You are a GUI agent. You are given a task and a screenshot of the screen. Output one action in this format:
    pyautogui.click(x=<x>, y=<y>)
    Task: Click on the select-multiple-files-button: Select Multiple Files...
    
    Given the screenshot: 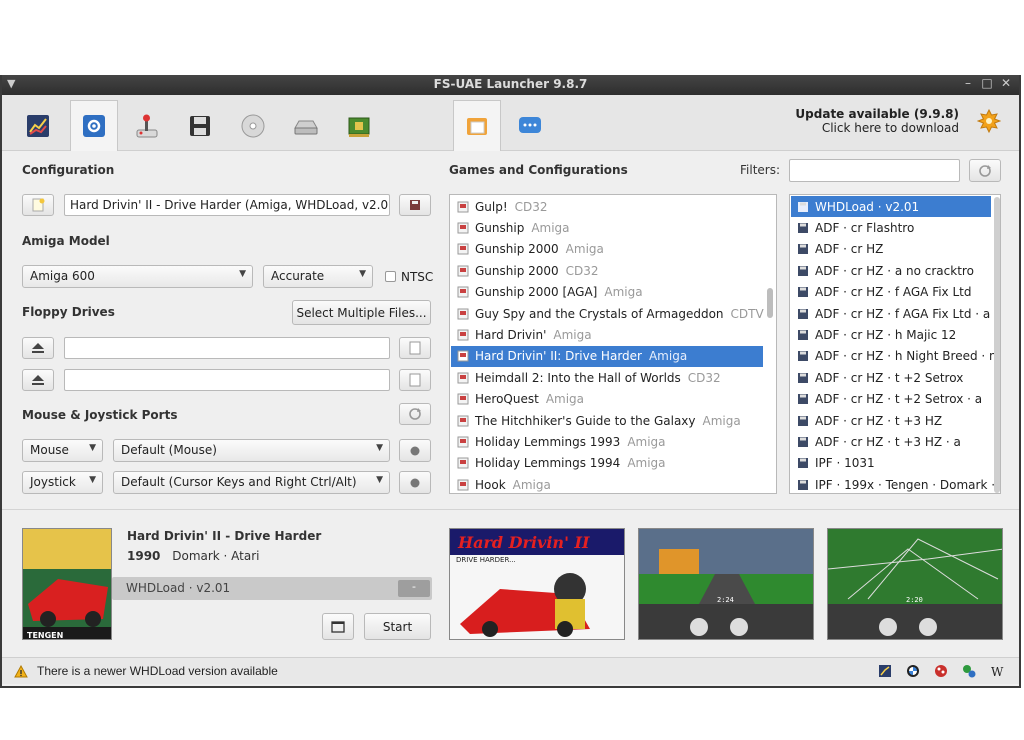 What is the action you would take?
    pyautogui.click(x=361, y=312)
    